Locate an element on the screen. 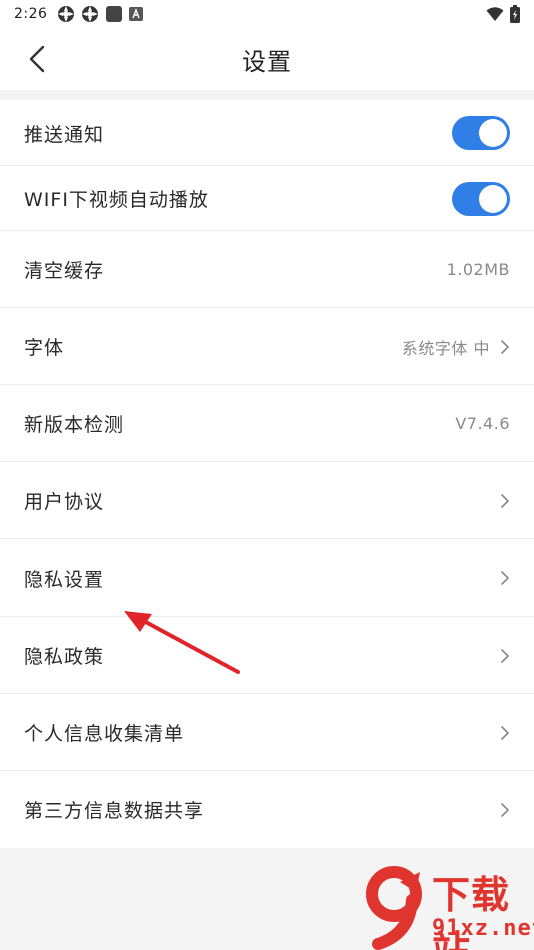 The width and height of the screenshot is (534, 950). row-third-party-sharing: 第三方信息数据共享 is located at coordinates (267, 809).